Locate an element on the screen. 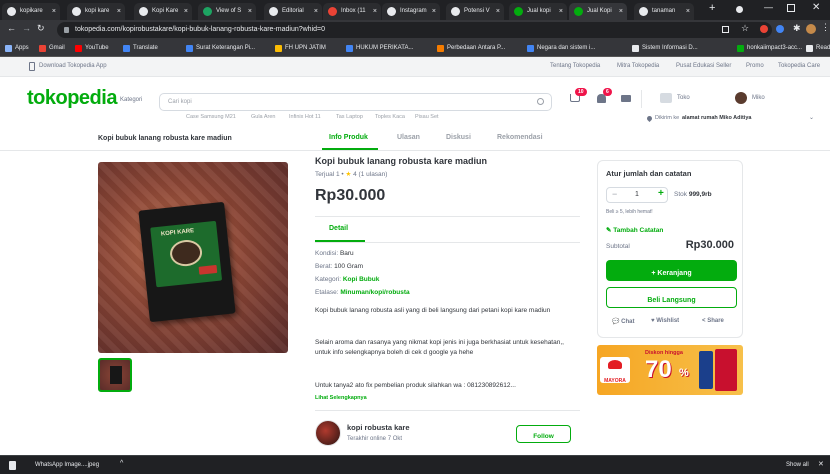  product-main-image: KOPI KARE is located at coordinates (193, 257).